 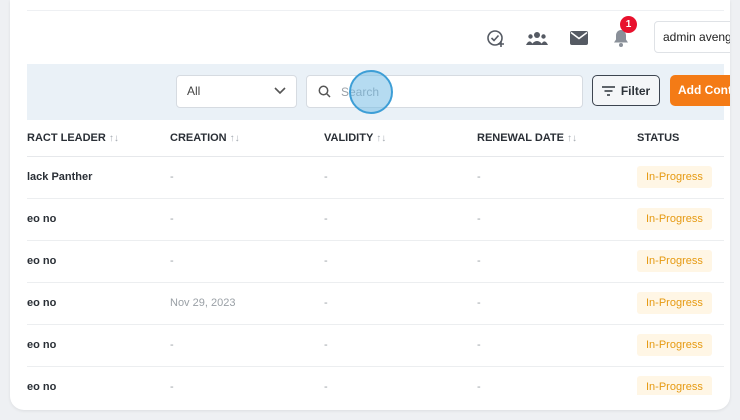 I want to click on notification-badge: 1, so click(x=628, y=24).